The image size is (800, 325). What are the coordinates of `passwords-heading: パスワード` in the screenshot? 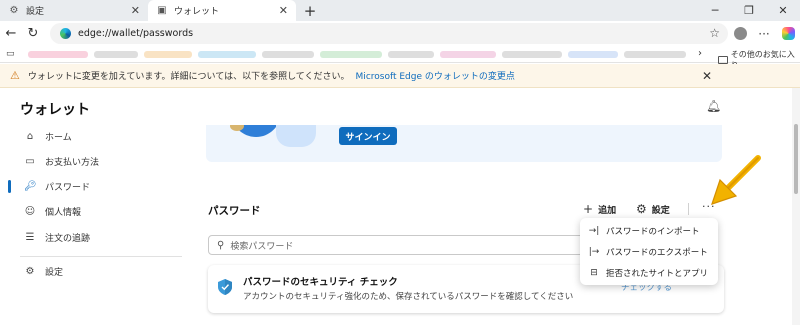 It's located at (234, 211).